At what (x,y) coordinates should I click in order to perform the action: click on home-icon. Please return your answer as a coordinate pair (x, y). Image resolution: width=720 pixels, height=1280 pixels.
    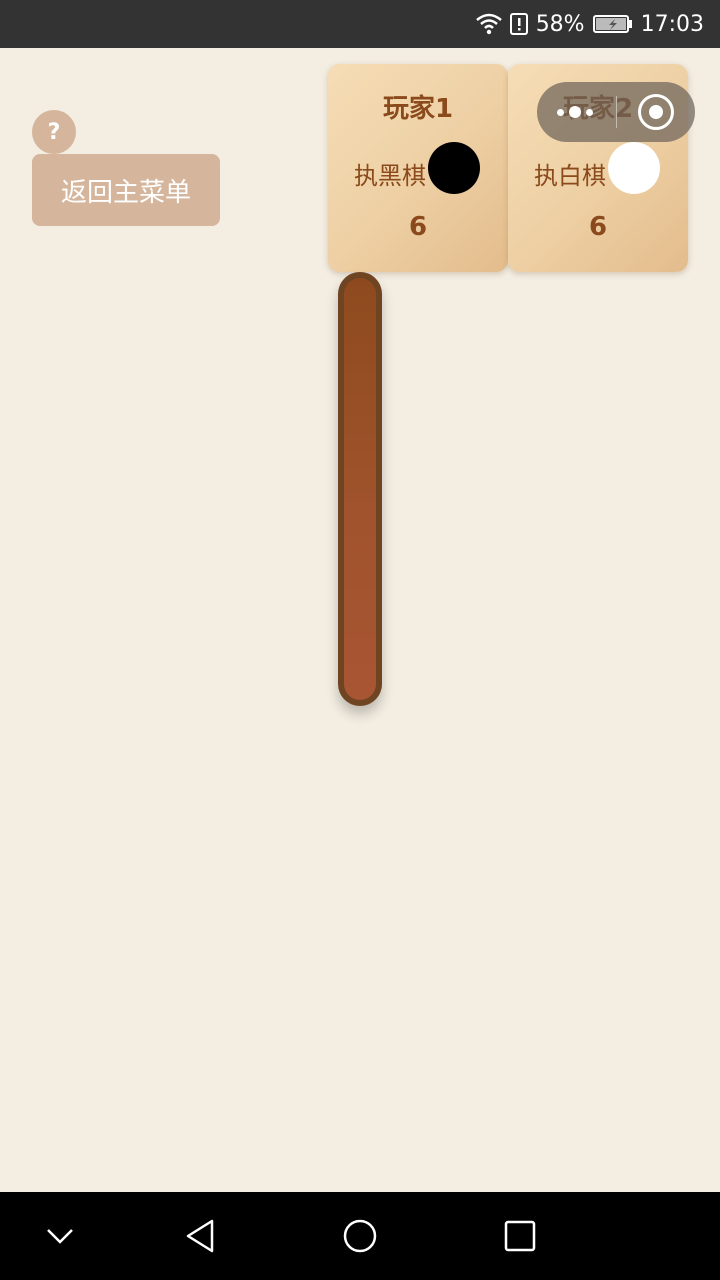
    Looking at the image, I should click on (360, 1236).